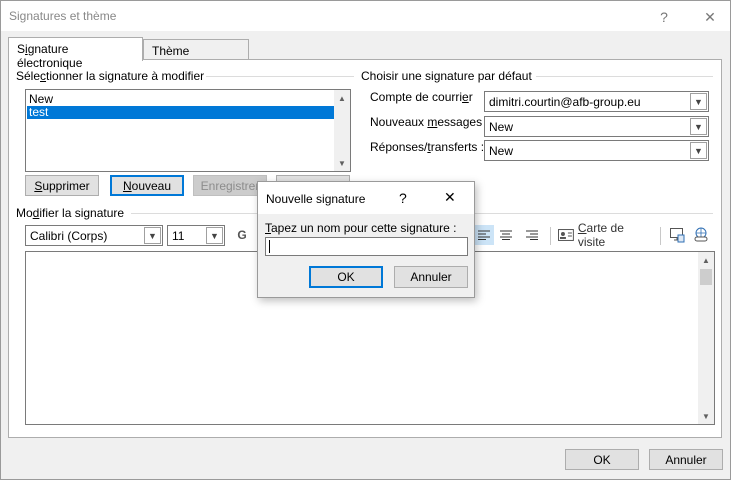 This screenshot has width=731, height=480. Describe the element at coordinates (147, 185) in the screenshot. I see `new-button: Nouveau` at that location.